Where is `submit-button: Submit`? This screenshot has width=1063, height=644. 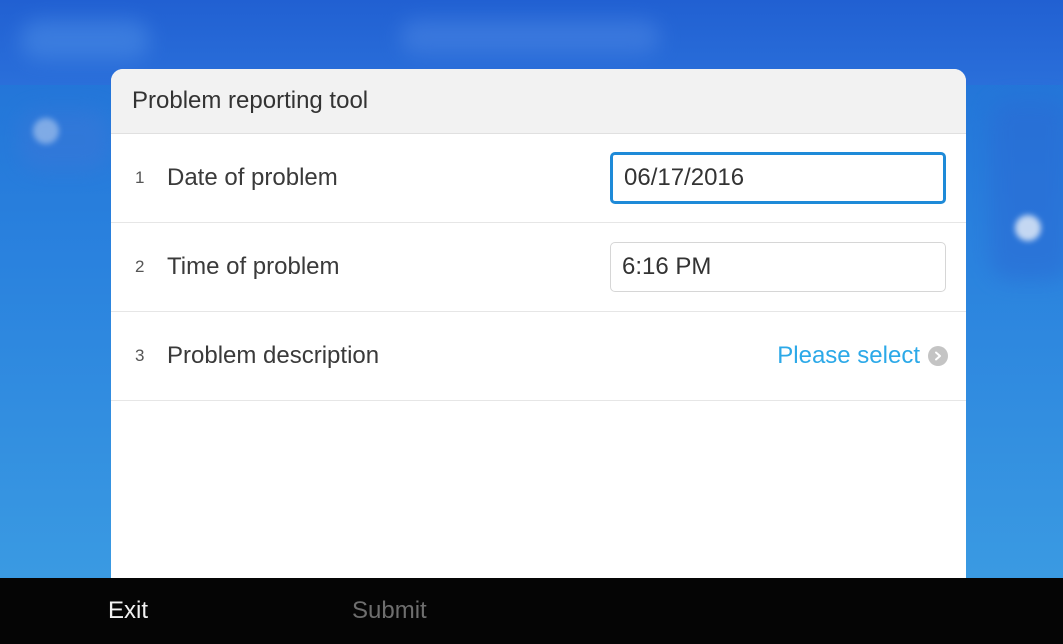
submit-button: Submit is located at coordinates (389, 611).